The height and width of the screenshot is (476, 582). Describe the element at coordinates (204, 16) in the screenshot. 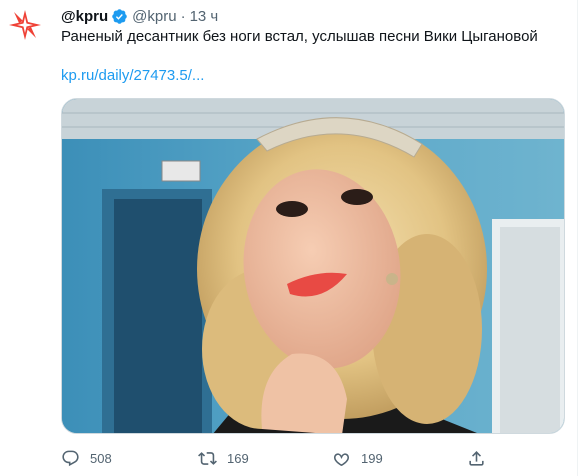

I see `tweet-timestamp: 13 ч` at that location.